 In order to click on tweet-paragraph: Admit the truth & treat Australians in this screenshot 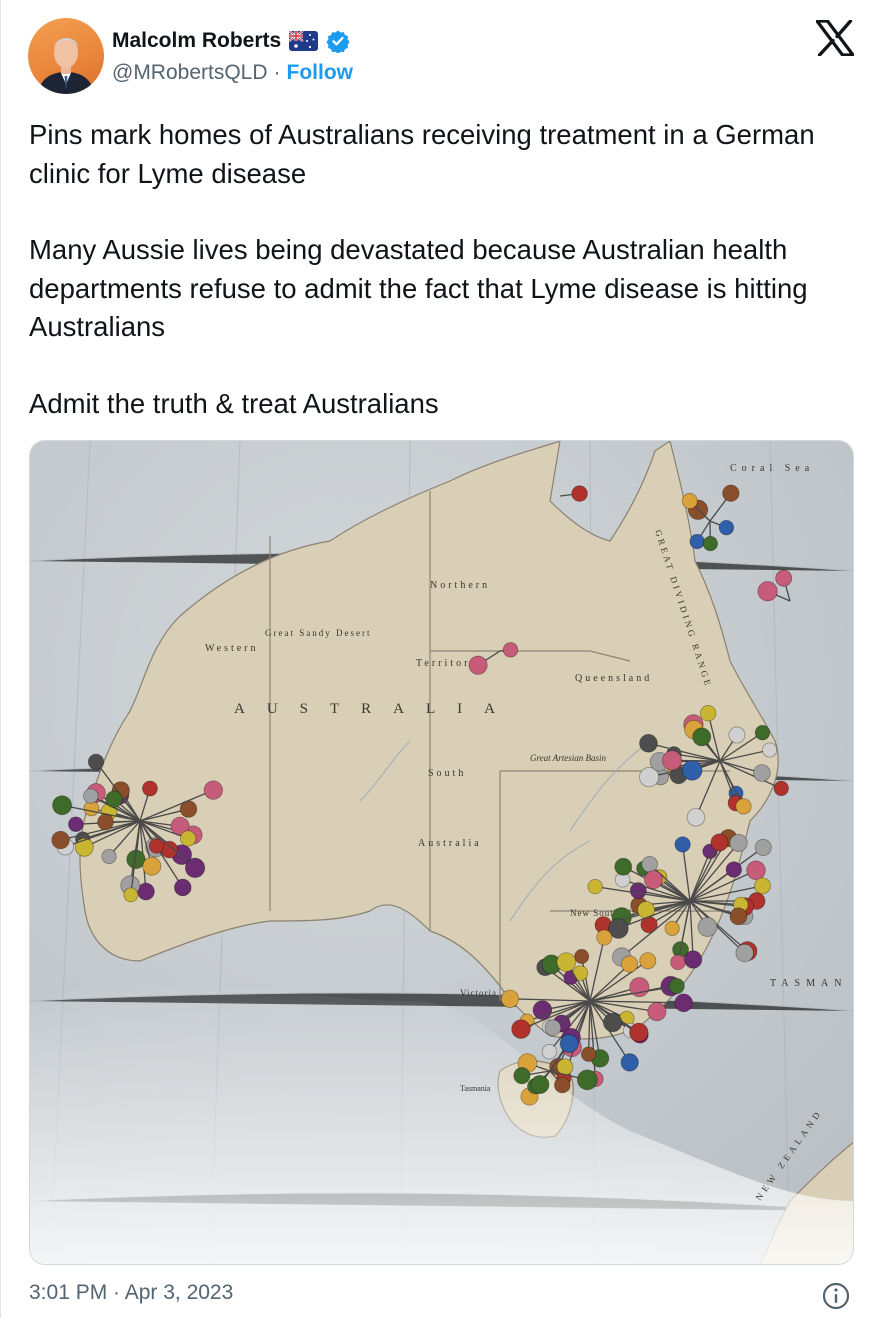, I will do `click(234, 403)`.